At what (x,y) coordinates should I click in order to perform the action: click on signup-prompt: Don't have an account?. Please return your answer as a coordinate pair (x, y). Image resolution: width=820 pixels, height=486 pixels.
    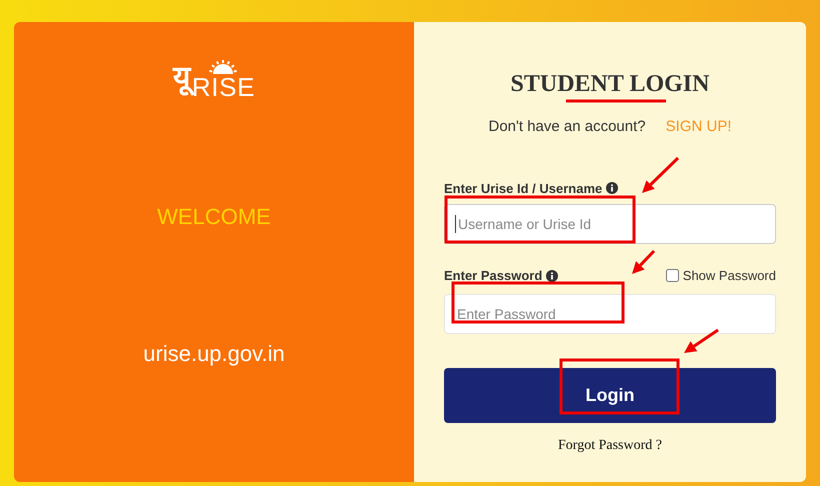
    Looking at the image, I should click on (567, 127).